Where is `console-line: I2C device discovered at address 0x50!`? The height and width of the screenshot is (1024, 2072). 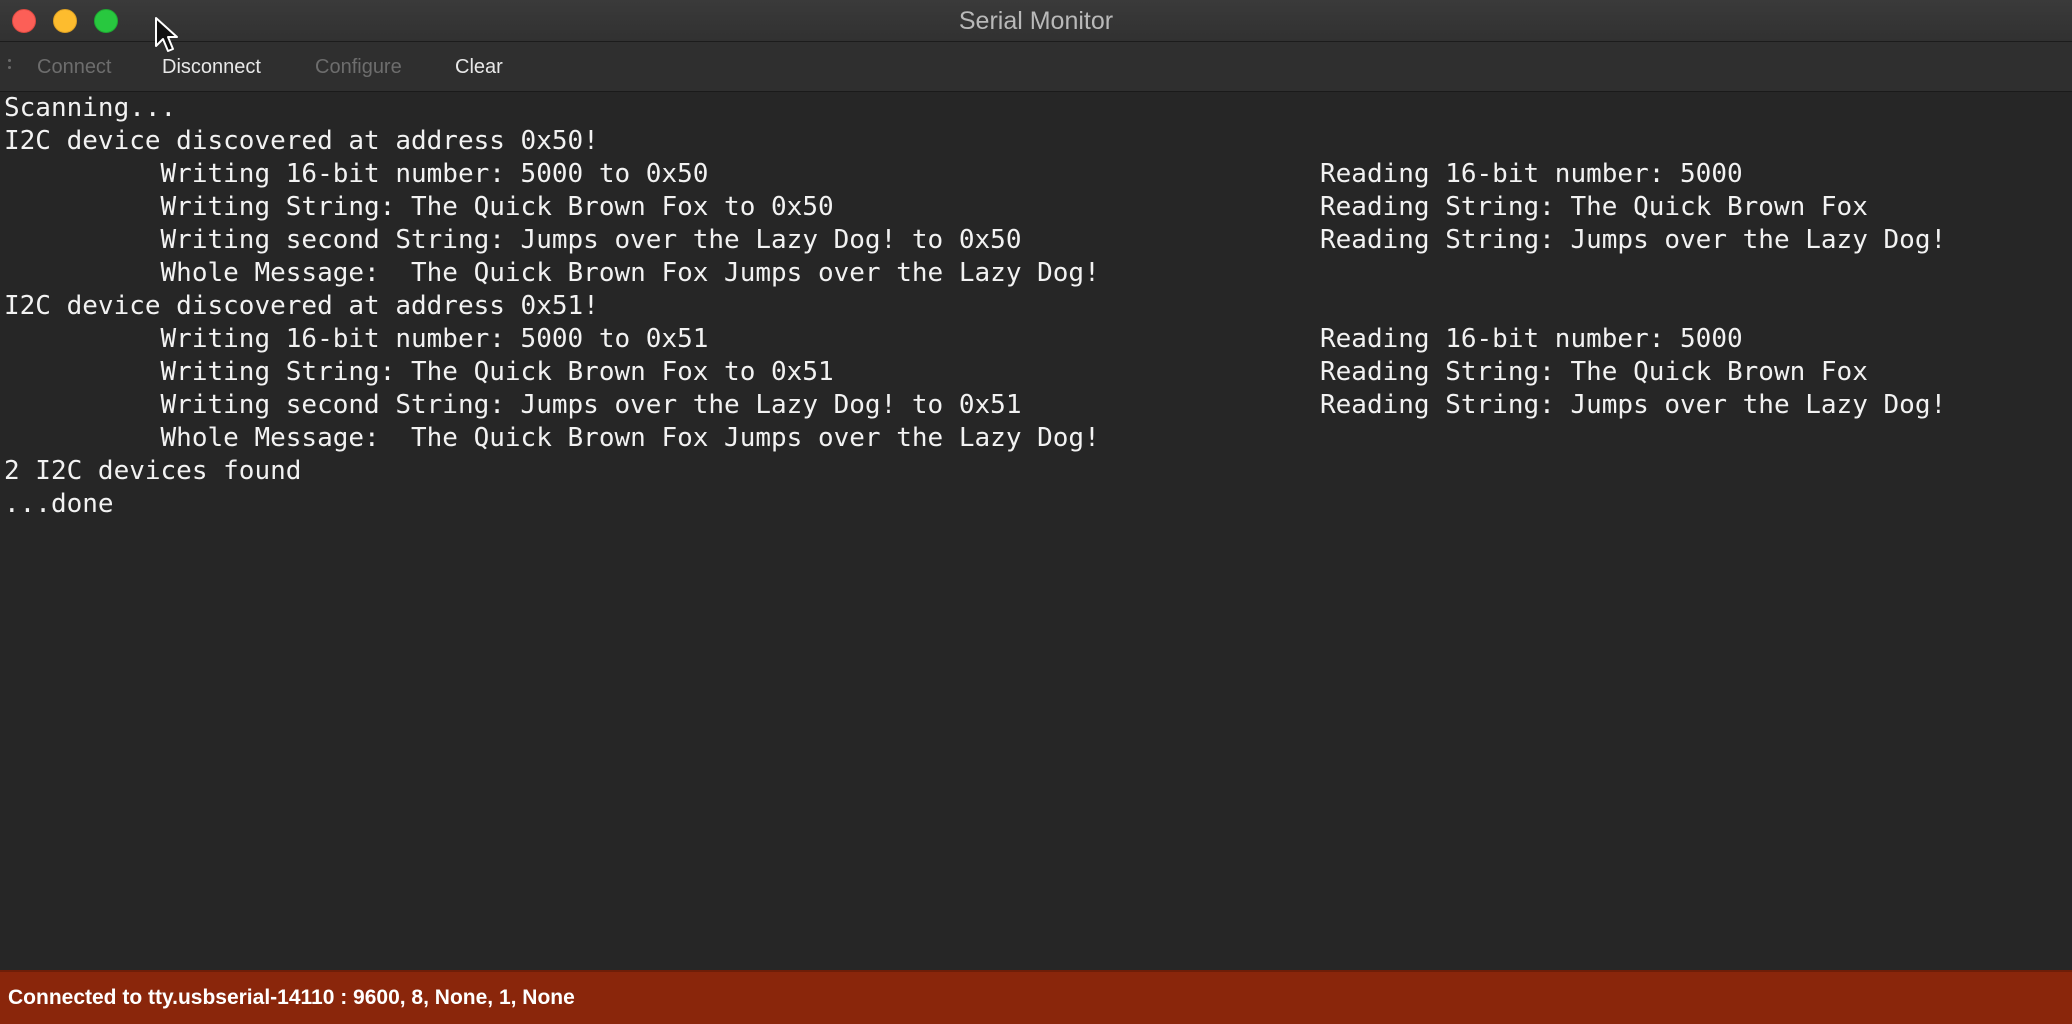 console-line: I2C device discovered at address 0x50! is located at coordinates (301, 141).